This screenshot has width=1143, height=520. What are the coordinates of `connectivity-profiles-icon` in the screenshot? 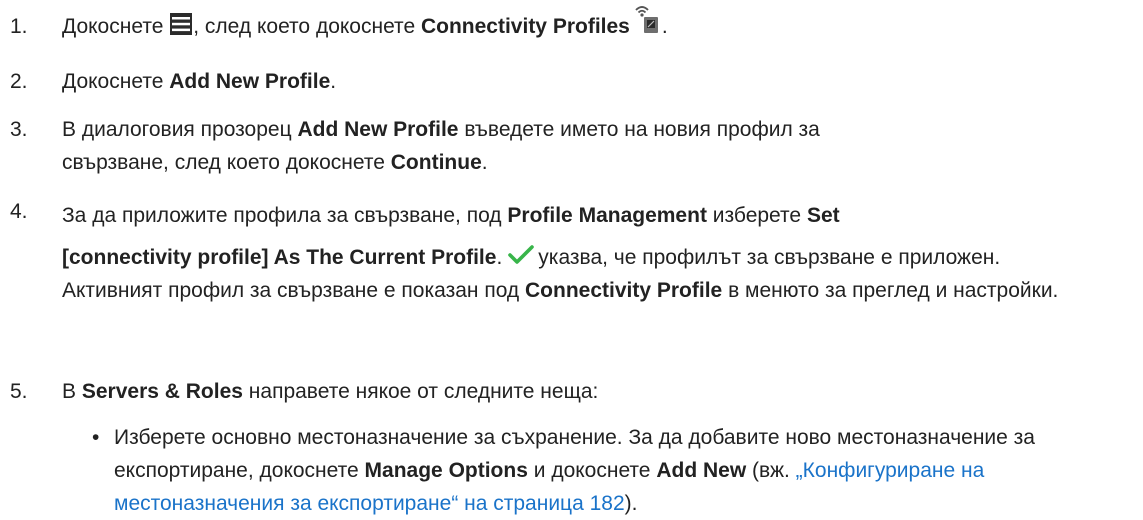 It's located at (647, 19).